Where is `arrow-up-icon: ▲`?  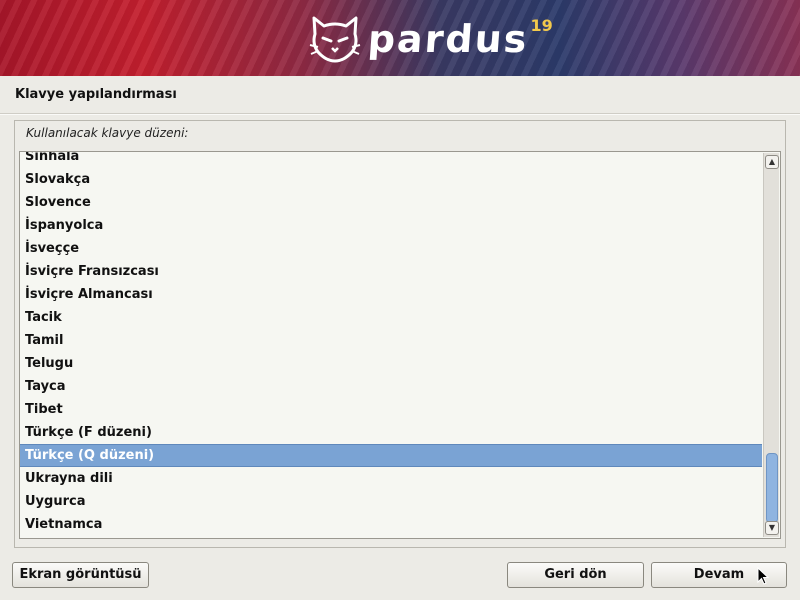
arrow-up-icon: ▲ is located at coordinates (772, 162).